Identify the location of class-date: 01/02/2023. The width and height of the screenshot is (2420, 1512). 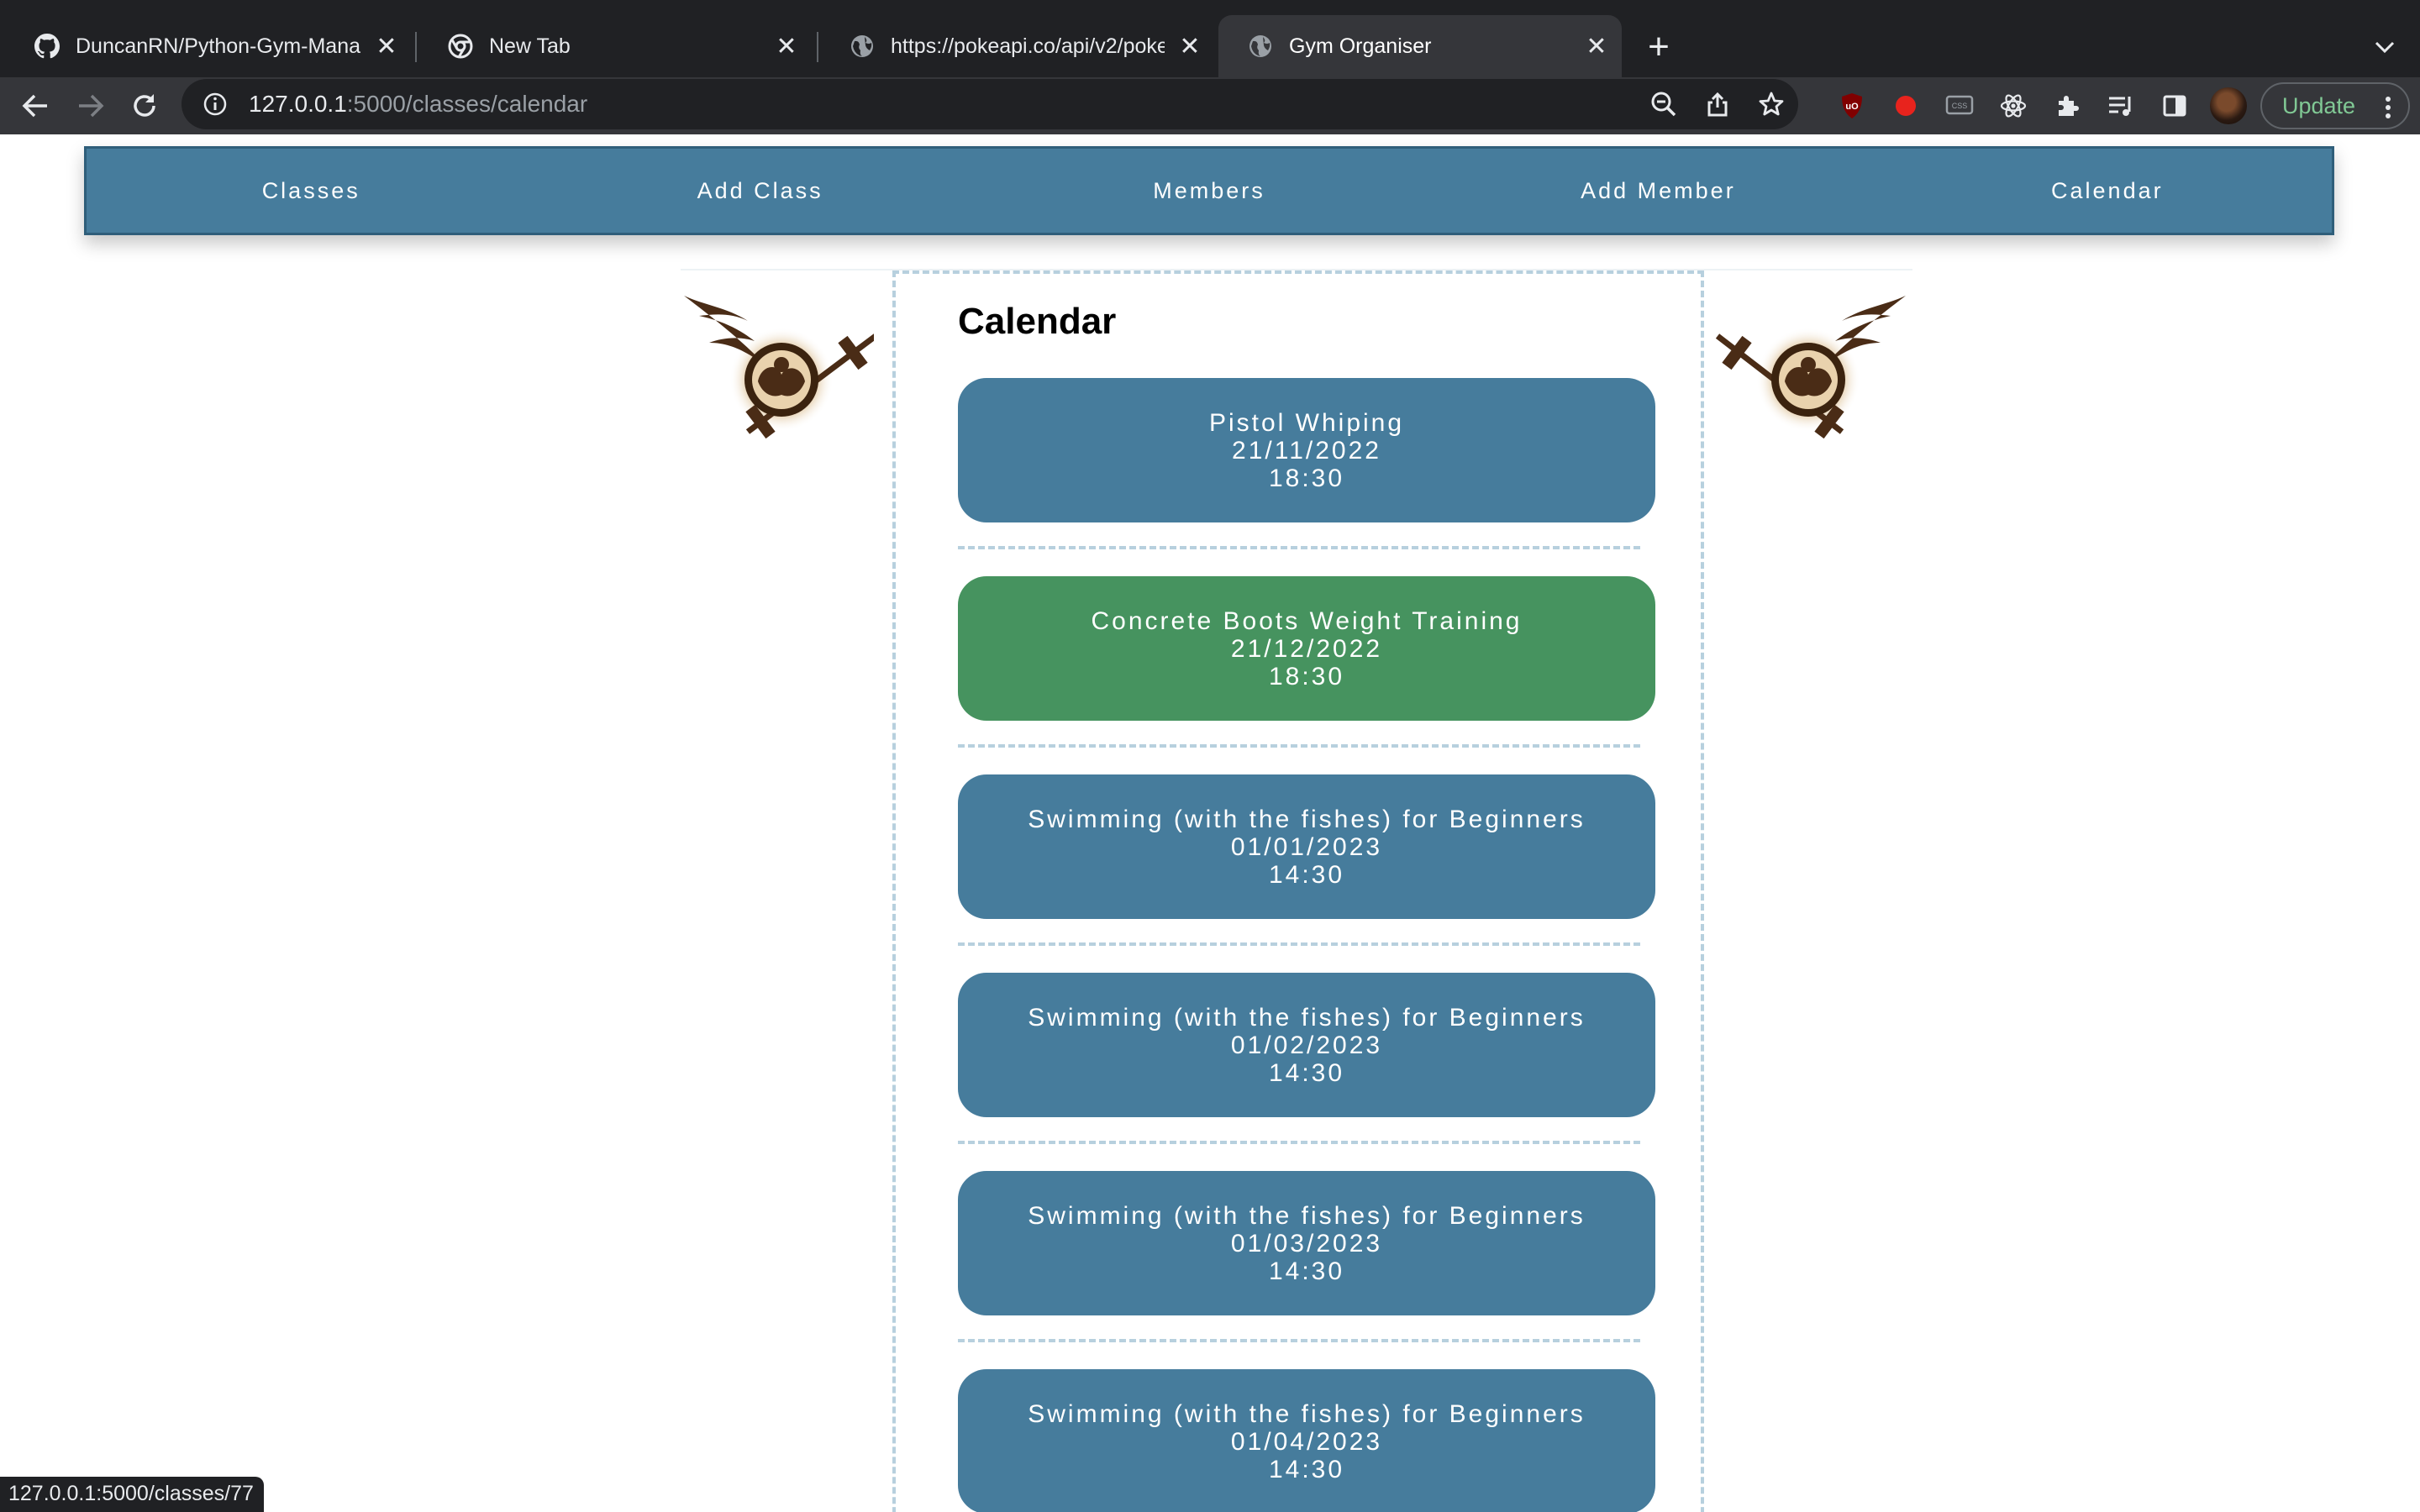
(1306, 1045).